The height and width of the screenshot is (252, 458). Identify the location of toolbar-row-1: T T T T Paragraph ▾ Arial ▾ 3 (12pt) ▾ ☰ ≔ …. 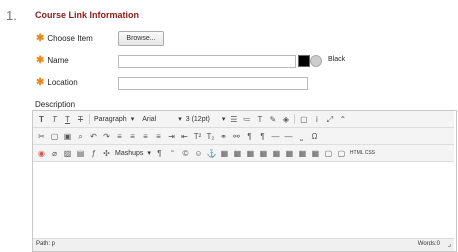
(243, 119).